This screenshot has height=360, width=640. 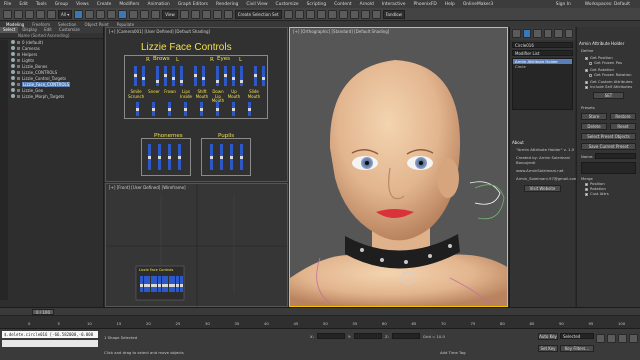 What do you see at coordinates (310, 14) in the screenshot?
I see `layers-icon` at bounding box center [310, 14].